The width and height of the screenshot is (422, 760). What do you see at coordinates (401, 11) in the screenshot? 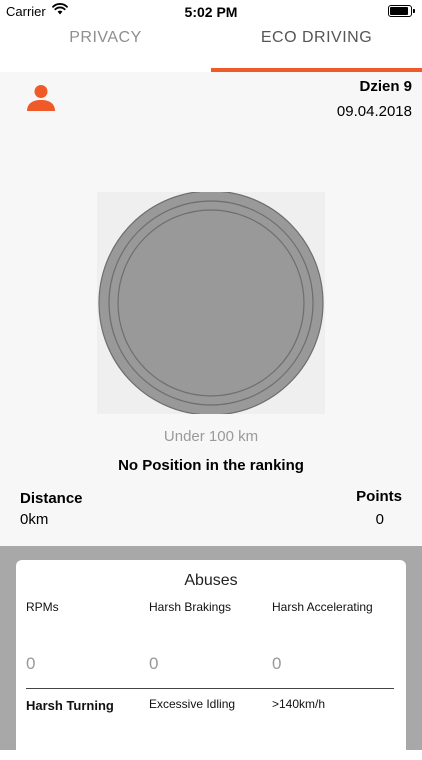
I see `battery-icon` at bounding box center [401, 11].